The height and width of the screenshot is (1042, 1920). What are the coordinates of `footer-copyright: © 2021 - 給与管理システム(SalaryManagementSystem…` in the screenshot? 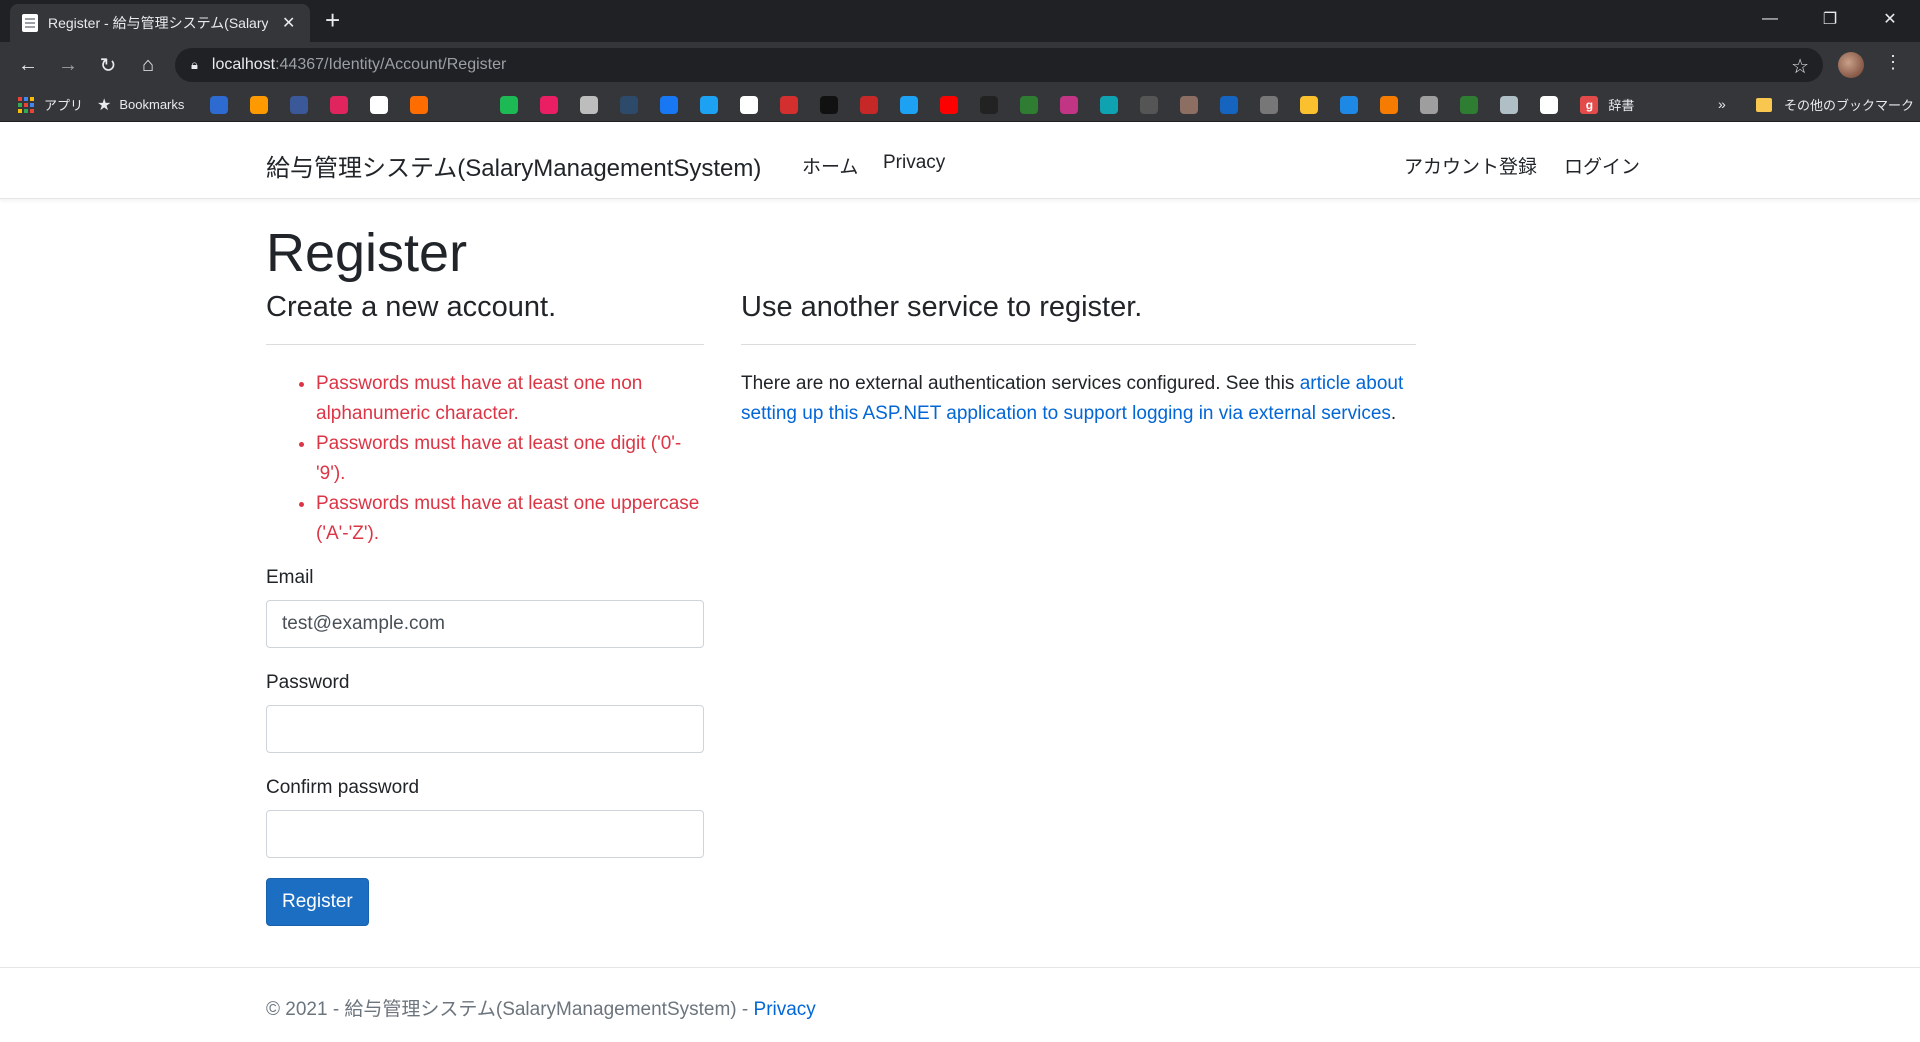 It's located at (510, 1009).